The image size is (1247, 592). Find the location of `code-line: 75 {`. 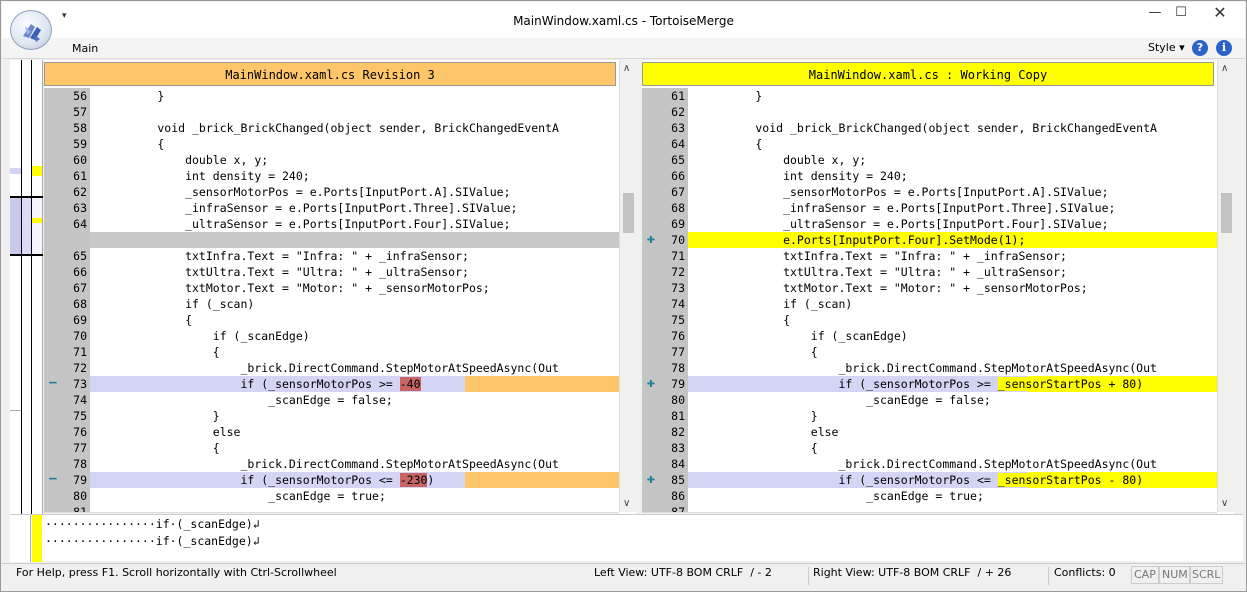

code-line: 75 { is located at coordinates (929, 320).